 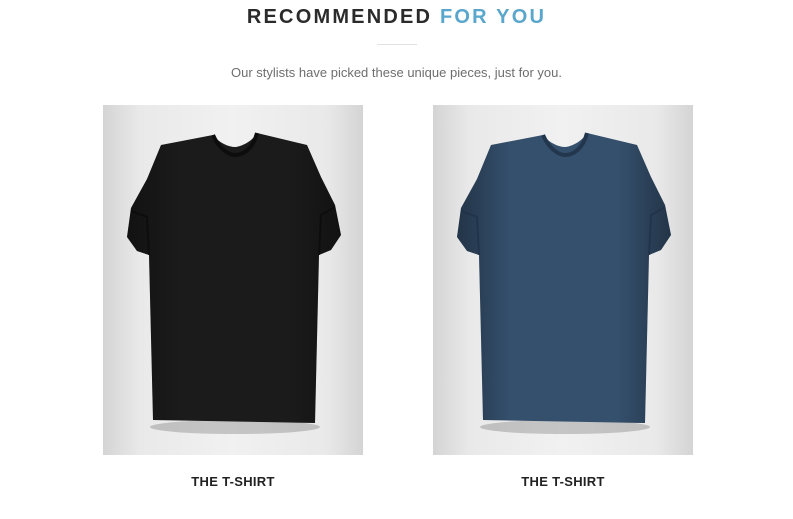 What do you see at coordinates (233, 482) in the screenshot?
I see `product-title-1: THE T-SHIRT` at bounding box center [233, 482].